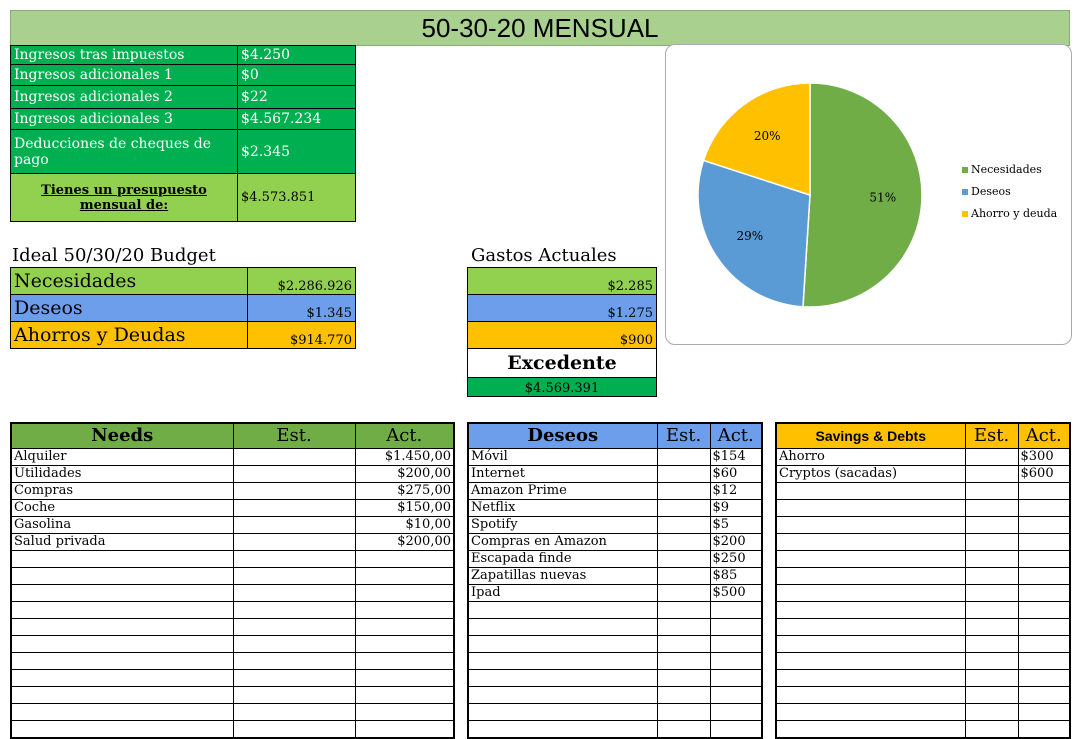  I want to click on item-name: Spotify, so click(562, 525).